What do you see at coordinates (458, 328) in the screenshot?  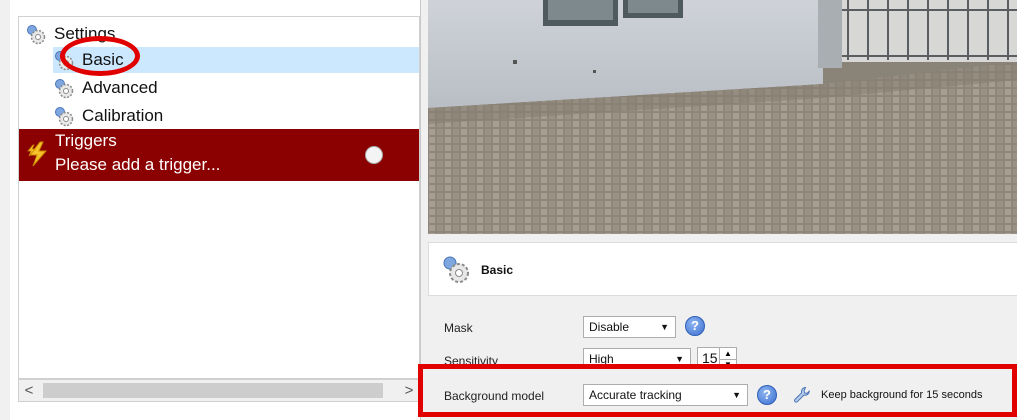 I see `mask-label: Mask` at bounding box center [458, 328].